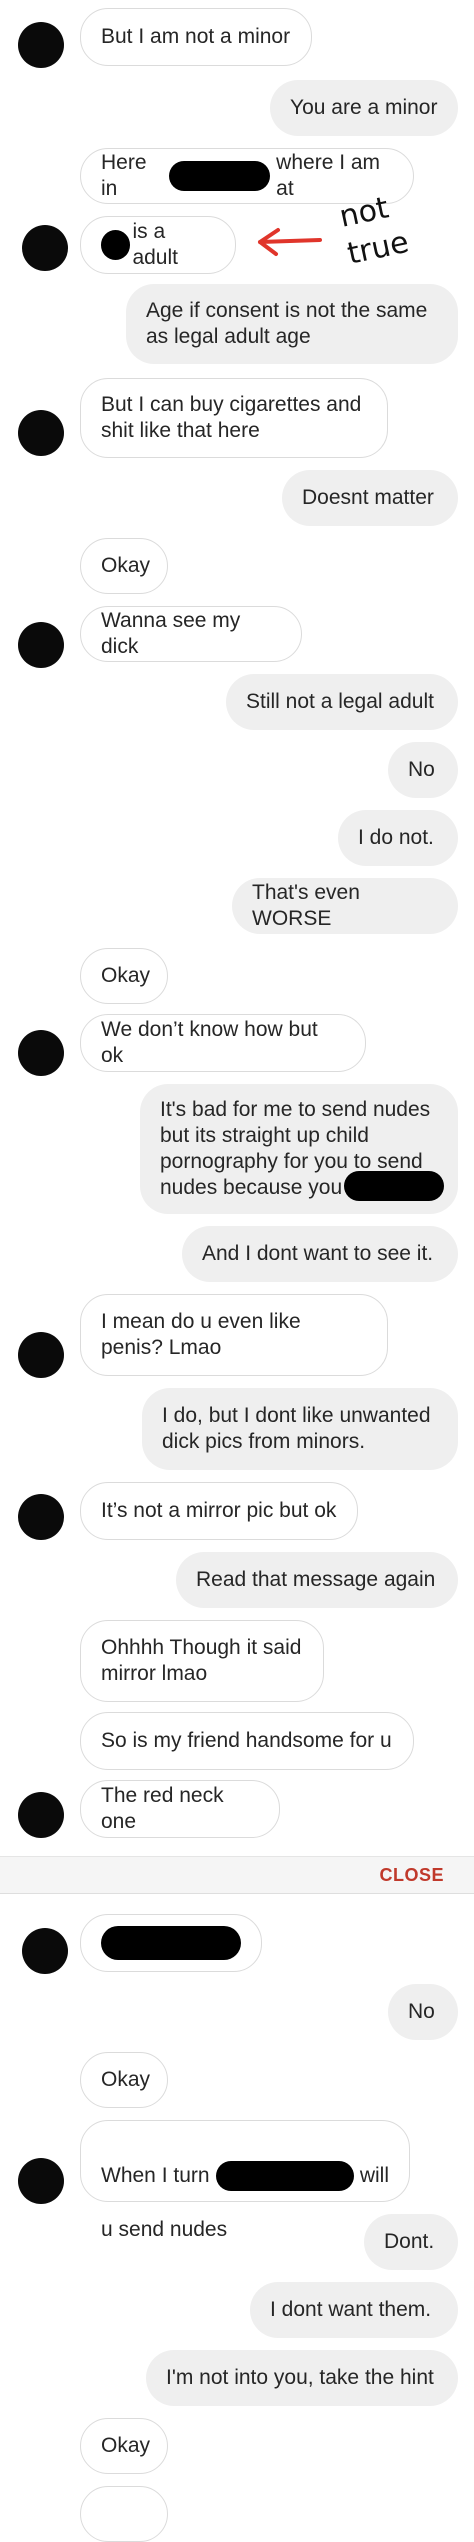 This screenshot has width=474, height=2542. Describe the element at coordinates (234, 1335) in the screenshot. I see `incoming-message: I mean do u even like penis? Lmao` at that location.